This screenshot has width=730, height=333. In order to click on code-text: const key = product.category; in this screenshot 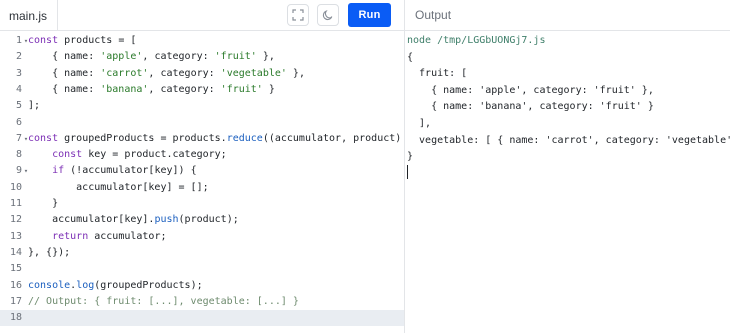, I will do `click(139, 155)`.